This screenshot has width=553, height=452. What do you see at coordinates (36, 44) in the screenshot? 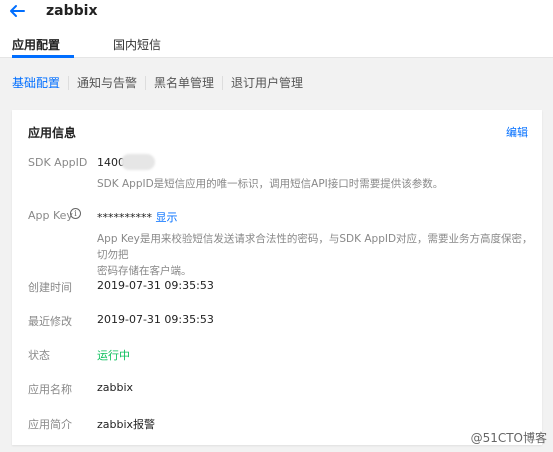
I see `tab-app-config: 应用配置` at bounding box center [36, 44].